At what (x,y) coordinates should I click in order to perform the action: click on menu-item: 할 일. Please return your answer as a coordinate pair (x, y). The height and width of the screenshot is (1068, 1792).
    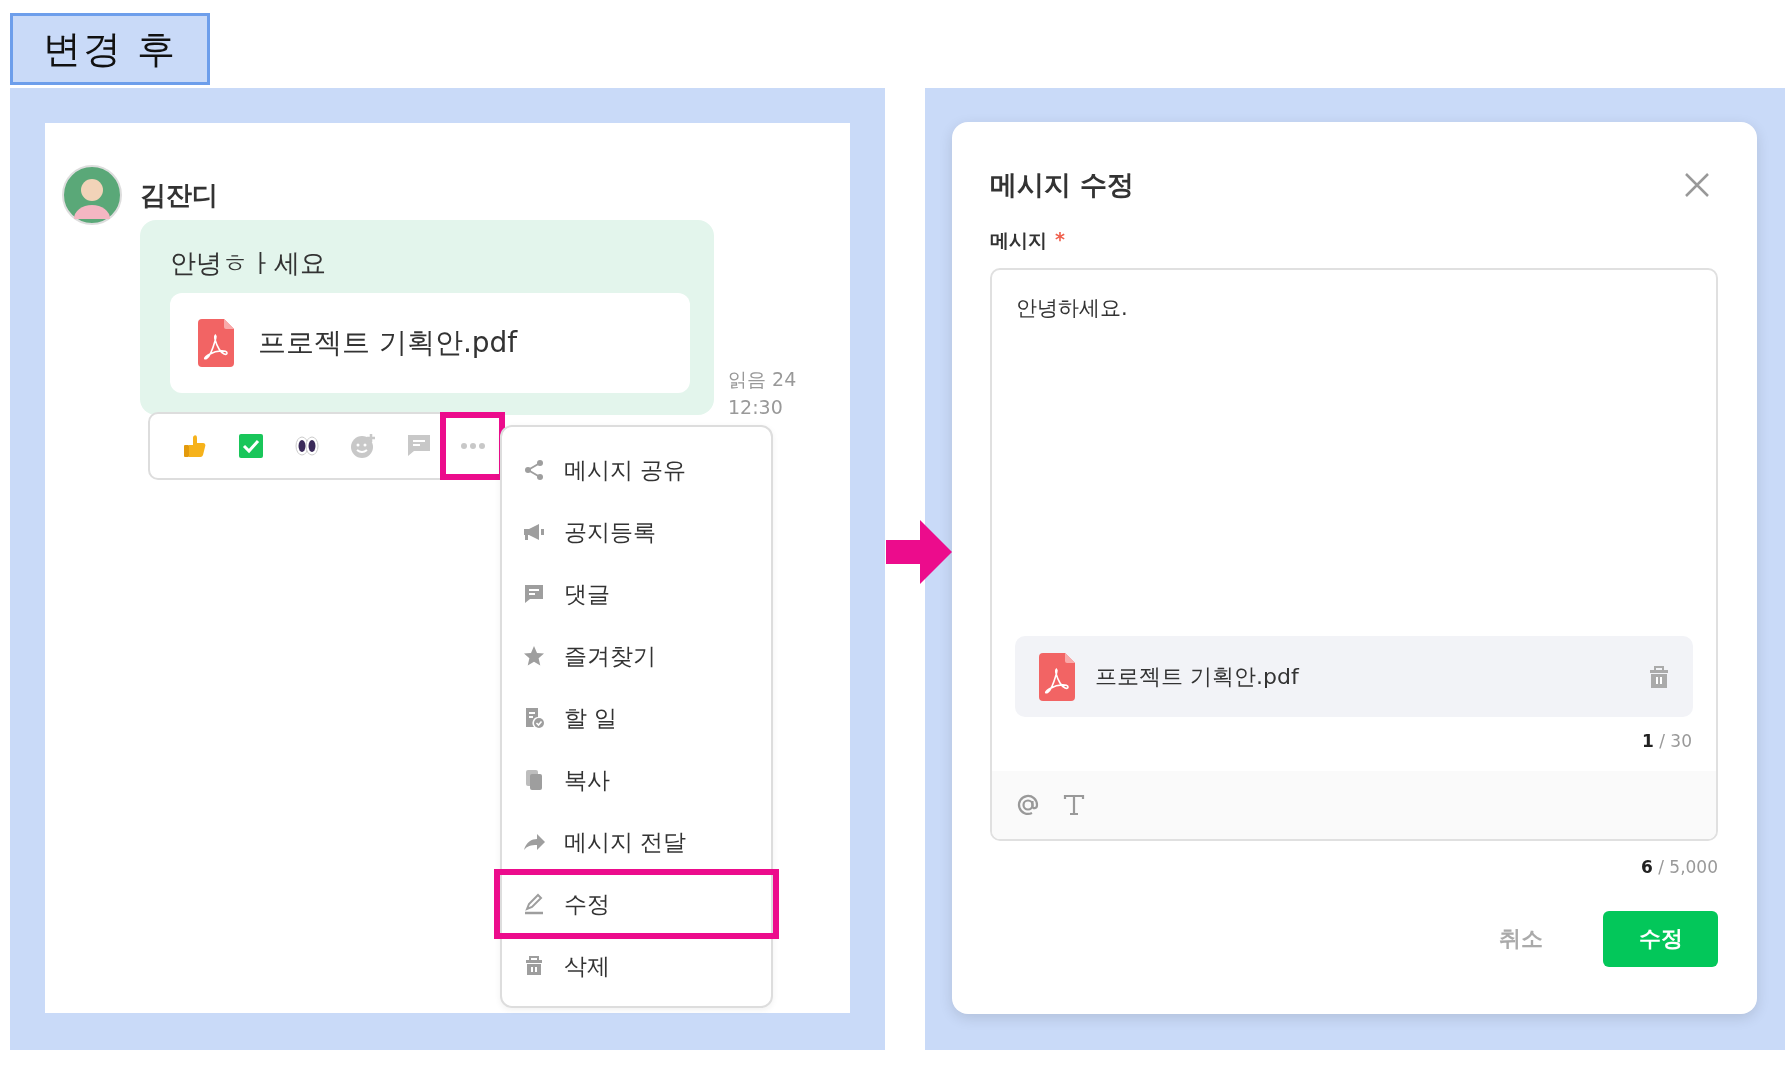
    Looking at the image, I should click on (636, 718).